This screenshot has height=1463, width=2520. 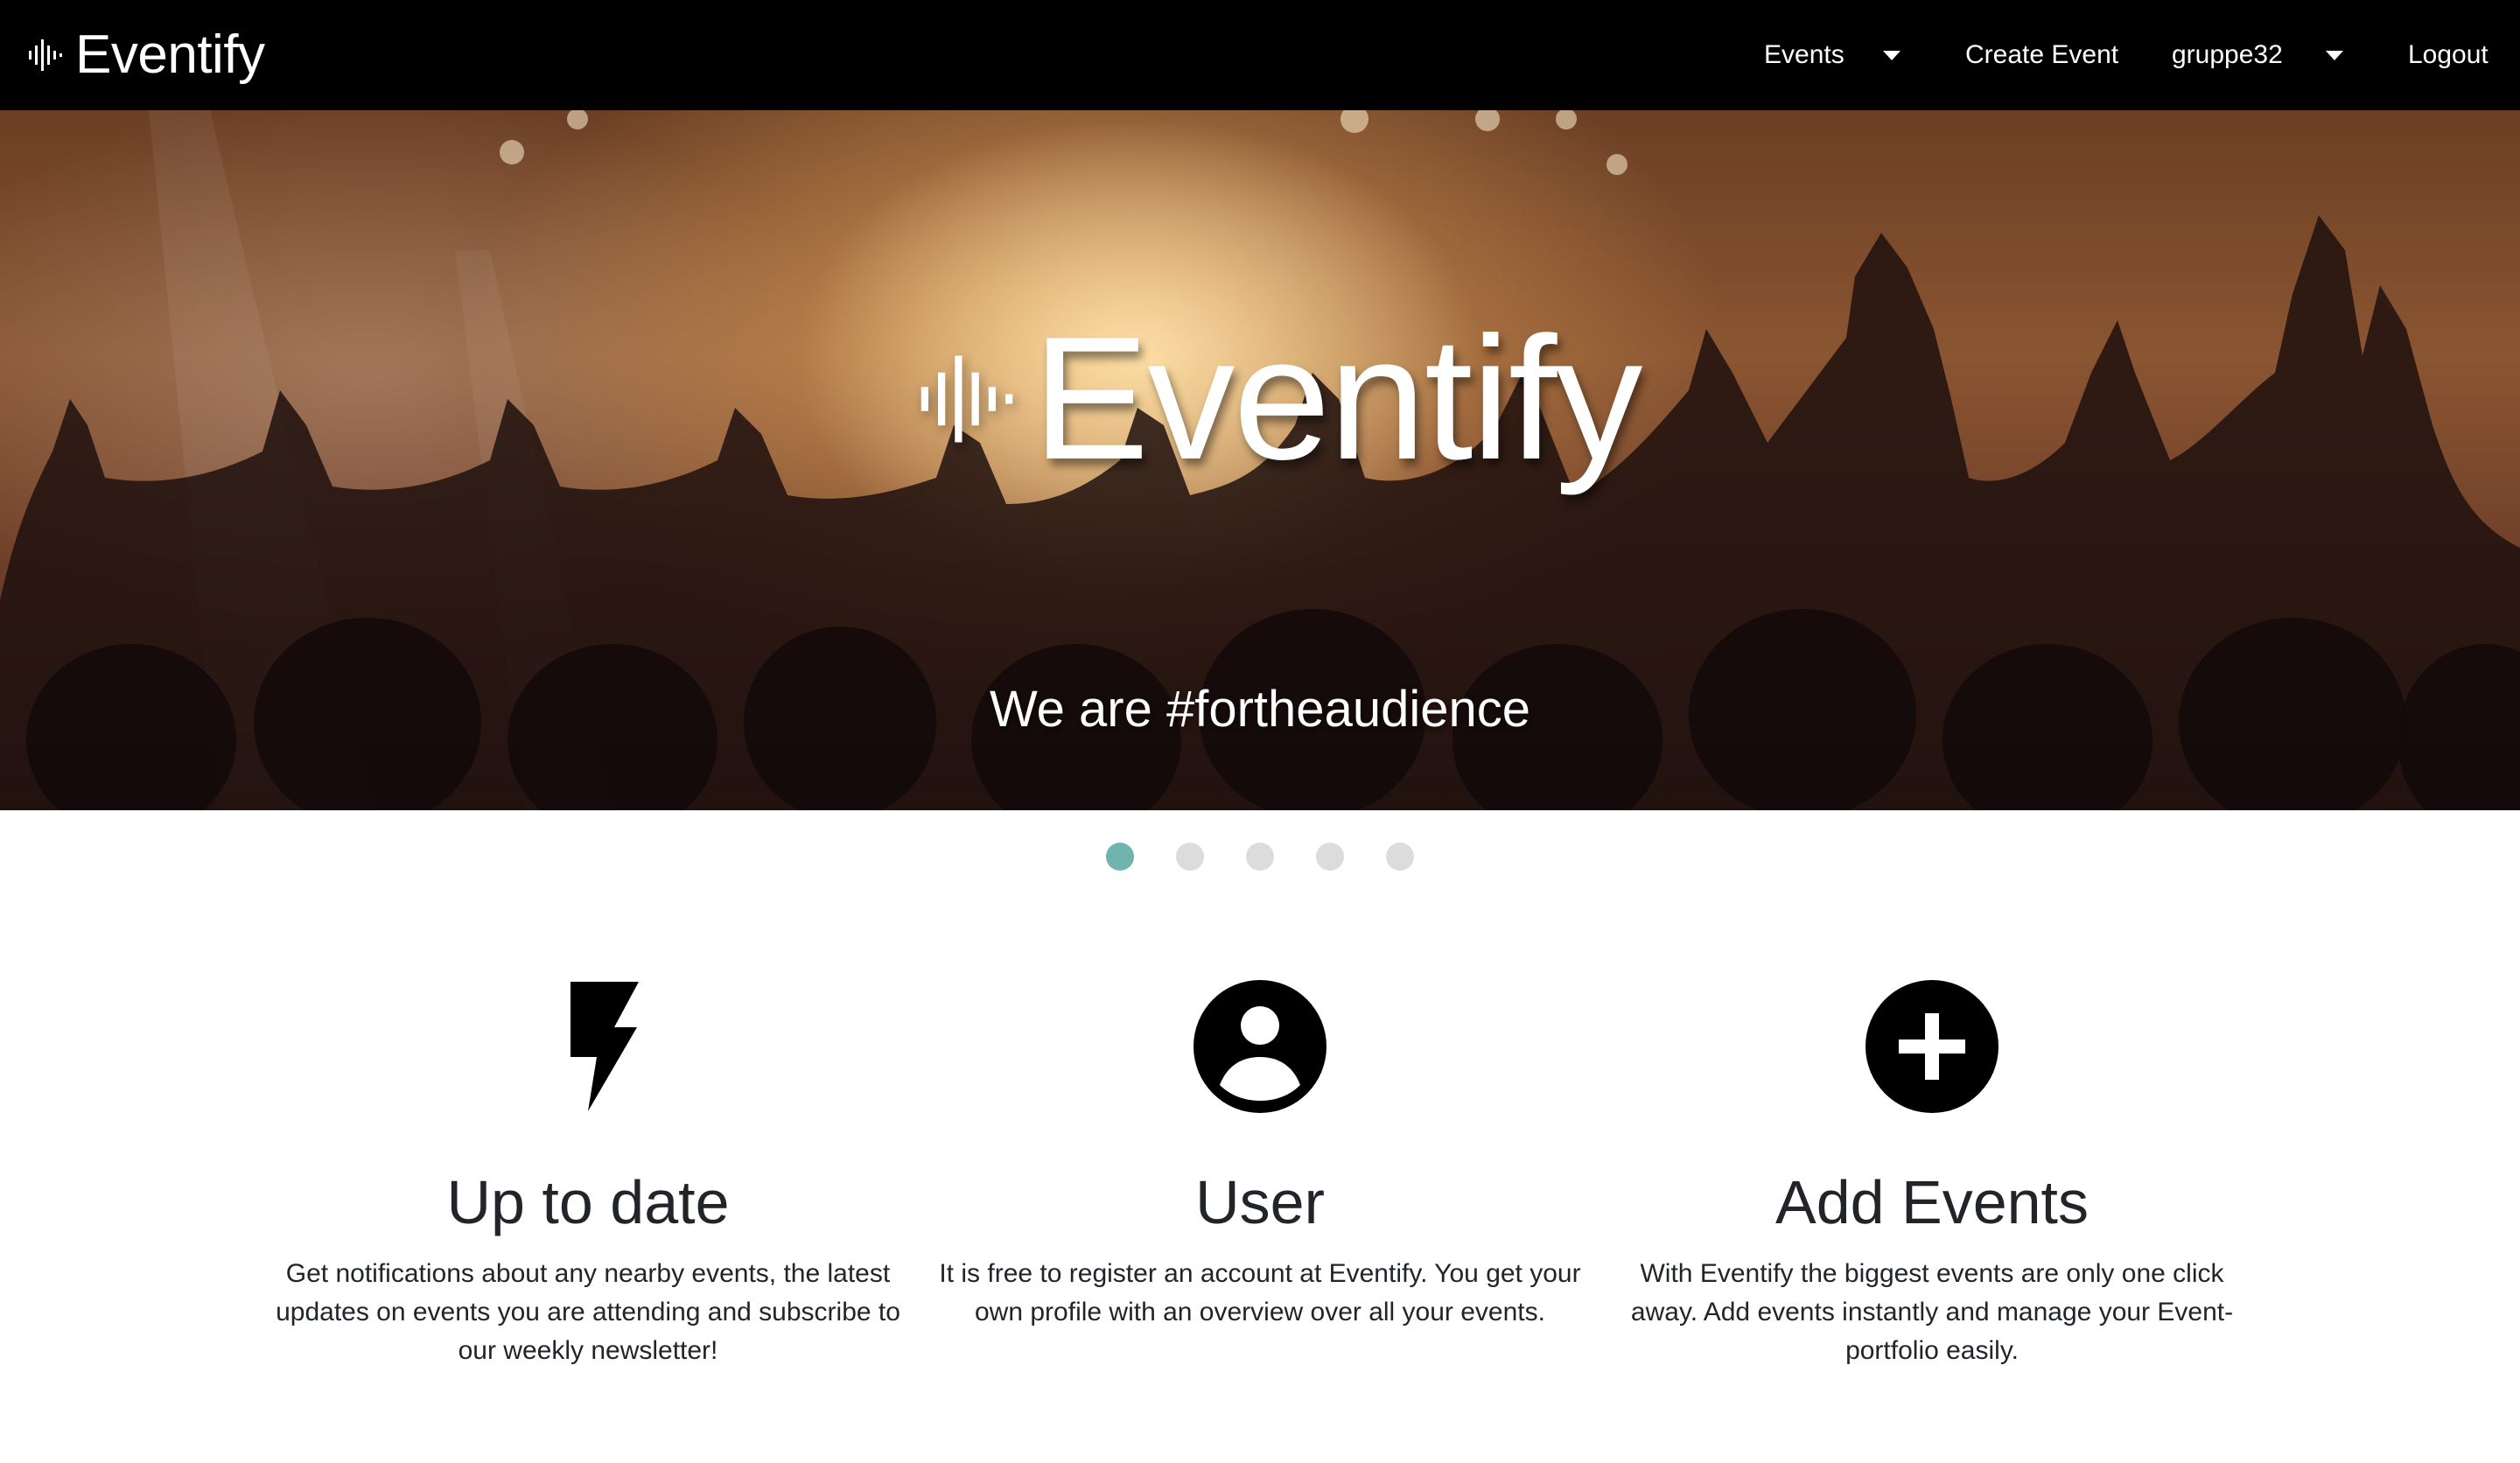 I want to click on nav-logout: Logout, so click(x=2448, y=55).